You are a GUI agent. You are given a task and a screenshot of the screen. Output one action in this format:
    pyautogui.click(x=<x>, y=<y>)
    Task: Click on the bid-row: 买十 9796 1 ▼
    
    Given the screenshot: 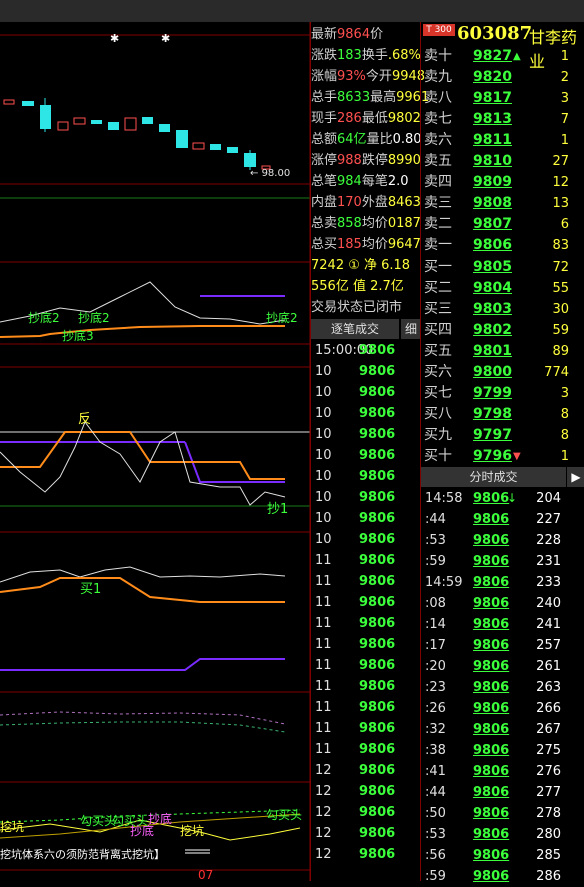 What is the action you would take?
    pyautogui.click(x=502, y=456)
    